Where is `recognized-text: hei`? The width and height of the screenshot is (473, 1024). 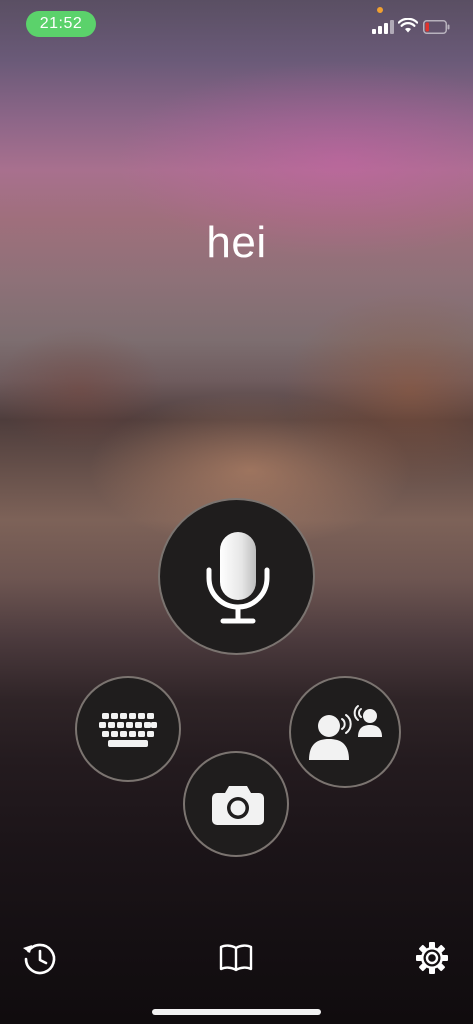
recognized-text: hei is located at coordinates (236, 242).